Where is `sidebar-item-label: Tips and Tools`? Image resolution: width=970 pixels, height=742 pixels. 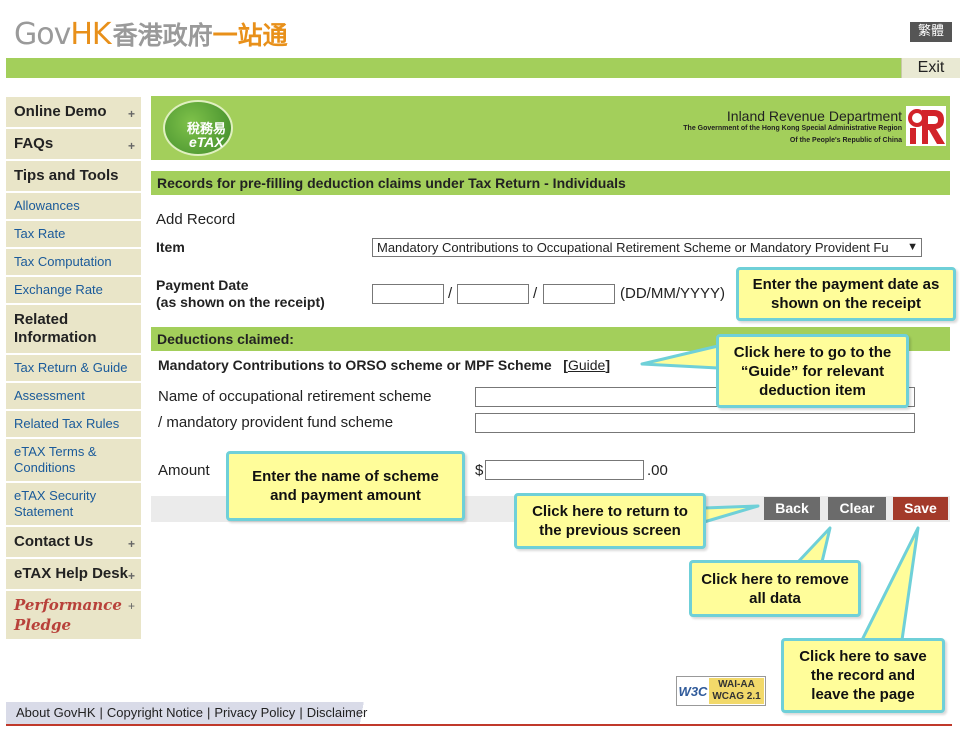
sidebar-item-label: Tips and Tools is located at coordinates (66, 175).